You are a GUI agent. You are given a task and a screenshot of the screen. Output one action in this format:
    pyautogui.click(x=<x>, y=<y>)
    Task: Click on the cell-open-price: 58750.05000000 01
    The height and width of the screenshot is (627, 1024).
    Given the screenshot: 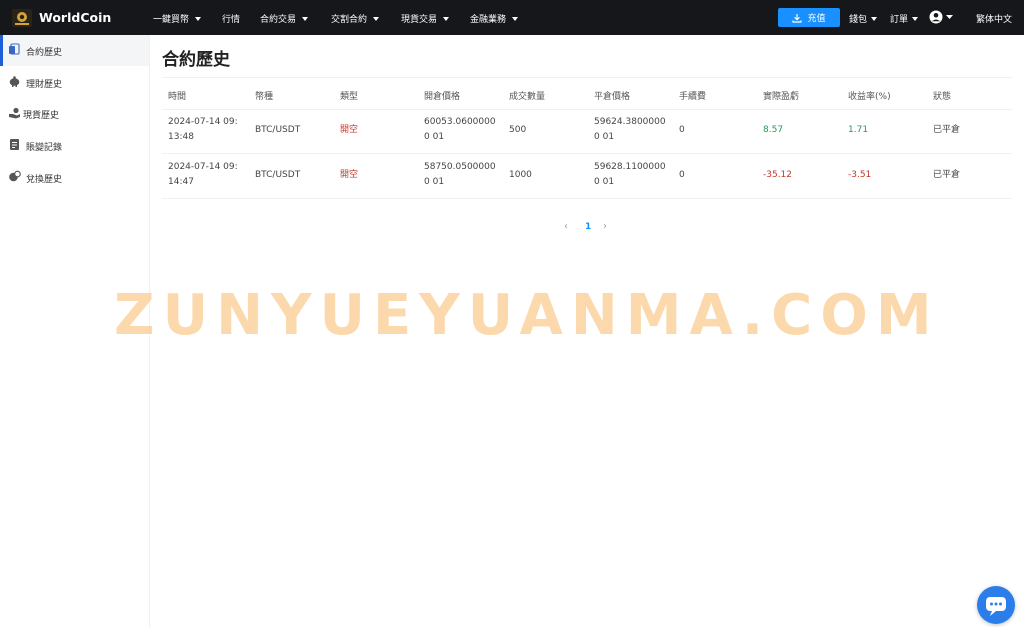 What is the action you would take?
    pyautogui.click(x=460, y=174)
    